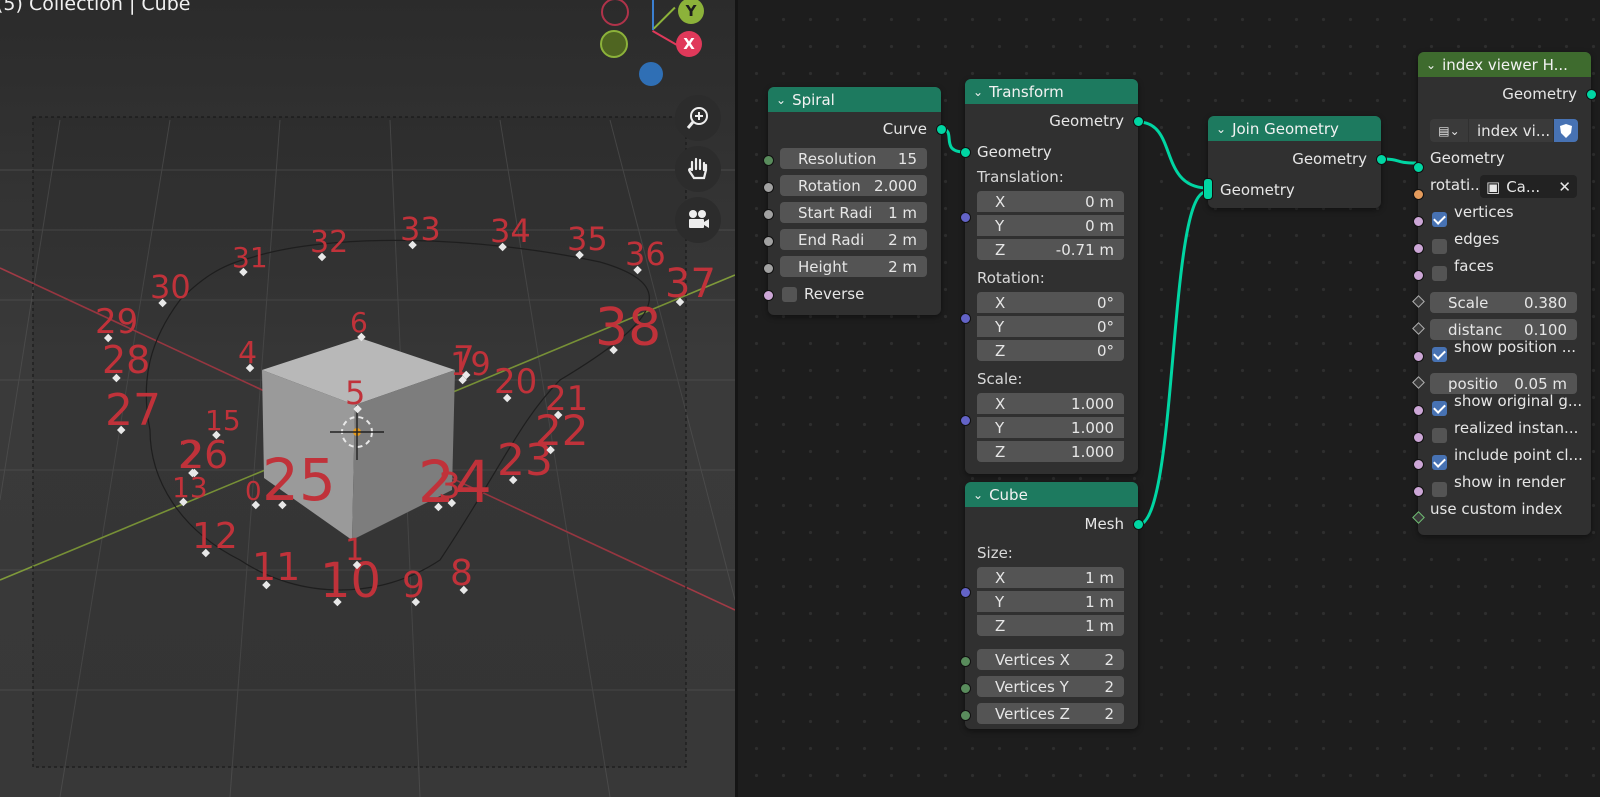  Describe the element at coordinates (789, 294) in the screenshot. I see `reverse-checkbox` at that location.